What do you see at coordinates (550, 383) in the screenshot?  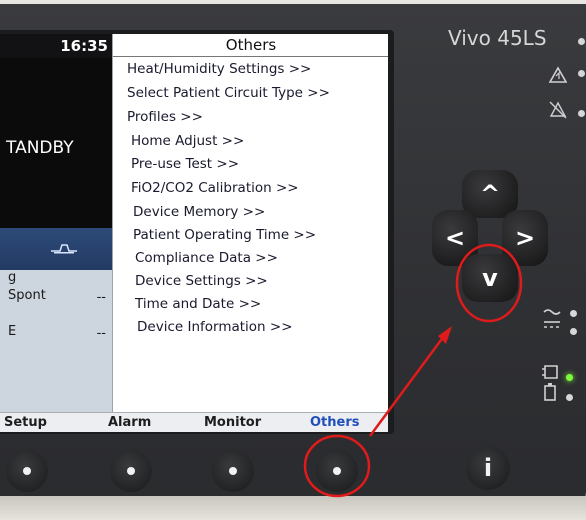 I see `battery-icon` at bounding box center [550, 383].